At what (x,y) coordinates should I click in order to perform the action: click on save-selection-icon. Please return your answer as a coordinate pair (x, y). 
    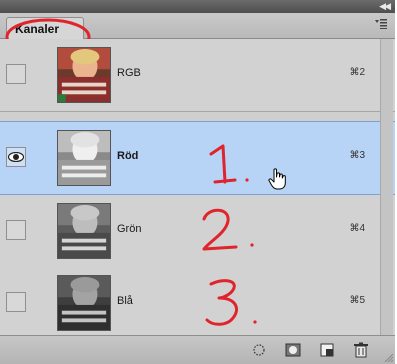
    Looking at the image, I should click on (293, 350).